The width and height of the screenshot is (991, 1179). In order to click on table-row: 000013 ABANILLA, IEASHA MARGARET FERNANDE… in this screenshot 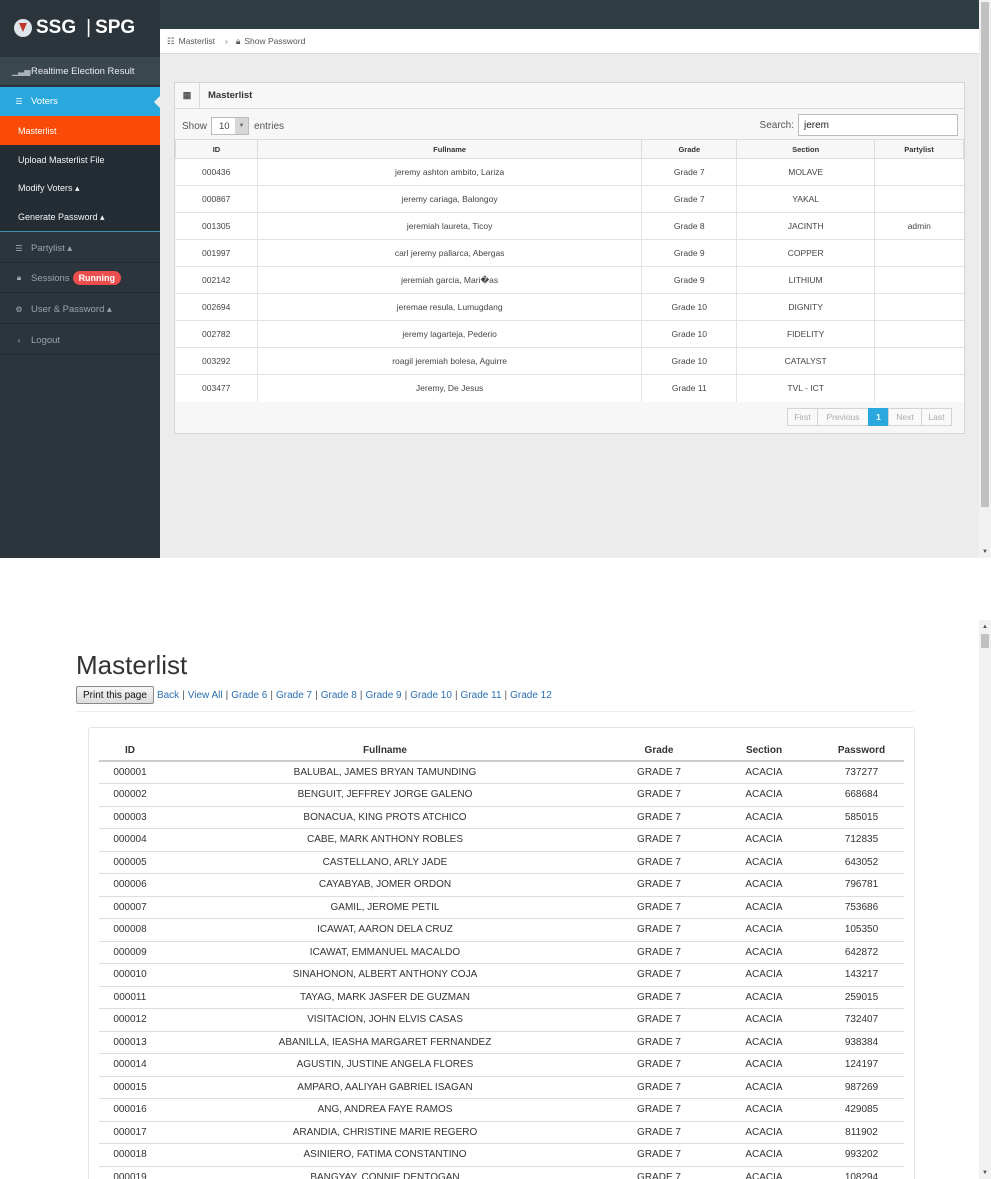, I will do `click(501, 1042)`.